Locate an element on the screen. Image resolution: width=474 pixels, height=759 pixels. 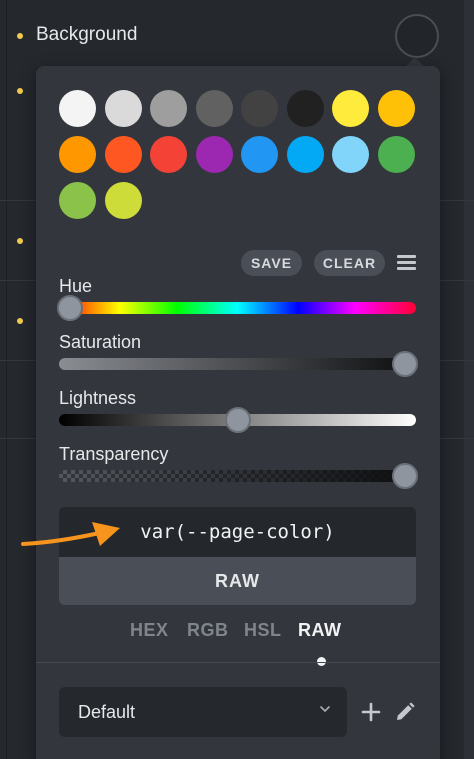
raw-mode-button: RAW is located at coordinates (237, 581).